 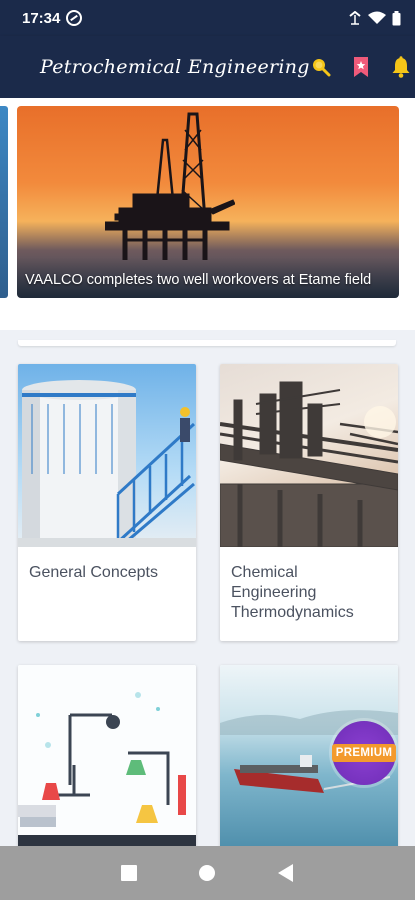 What do you see at coordinates (207, 343) in the screenshot?
I see `card-strip` at bounding box center [207, 343].